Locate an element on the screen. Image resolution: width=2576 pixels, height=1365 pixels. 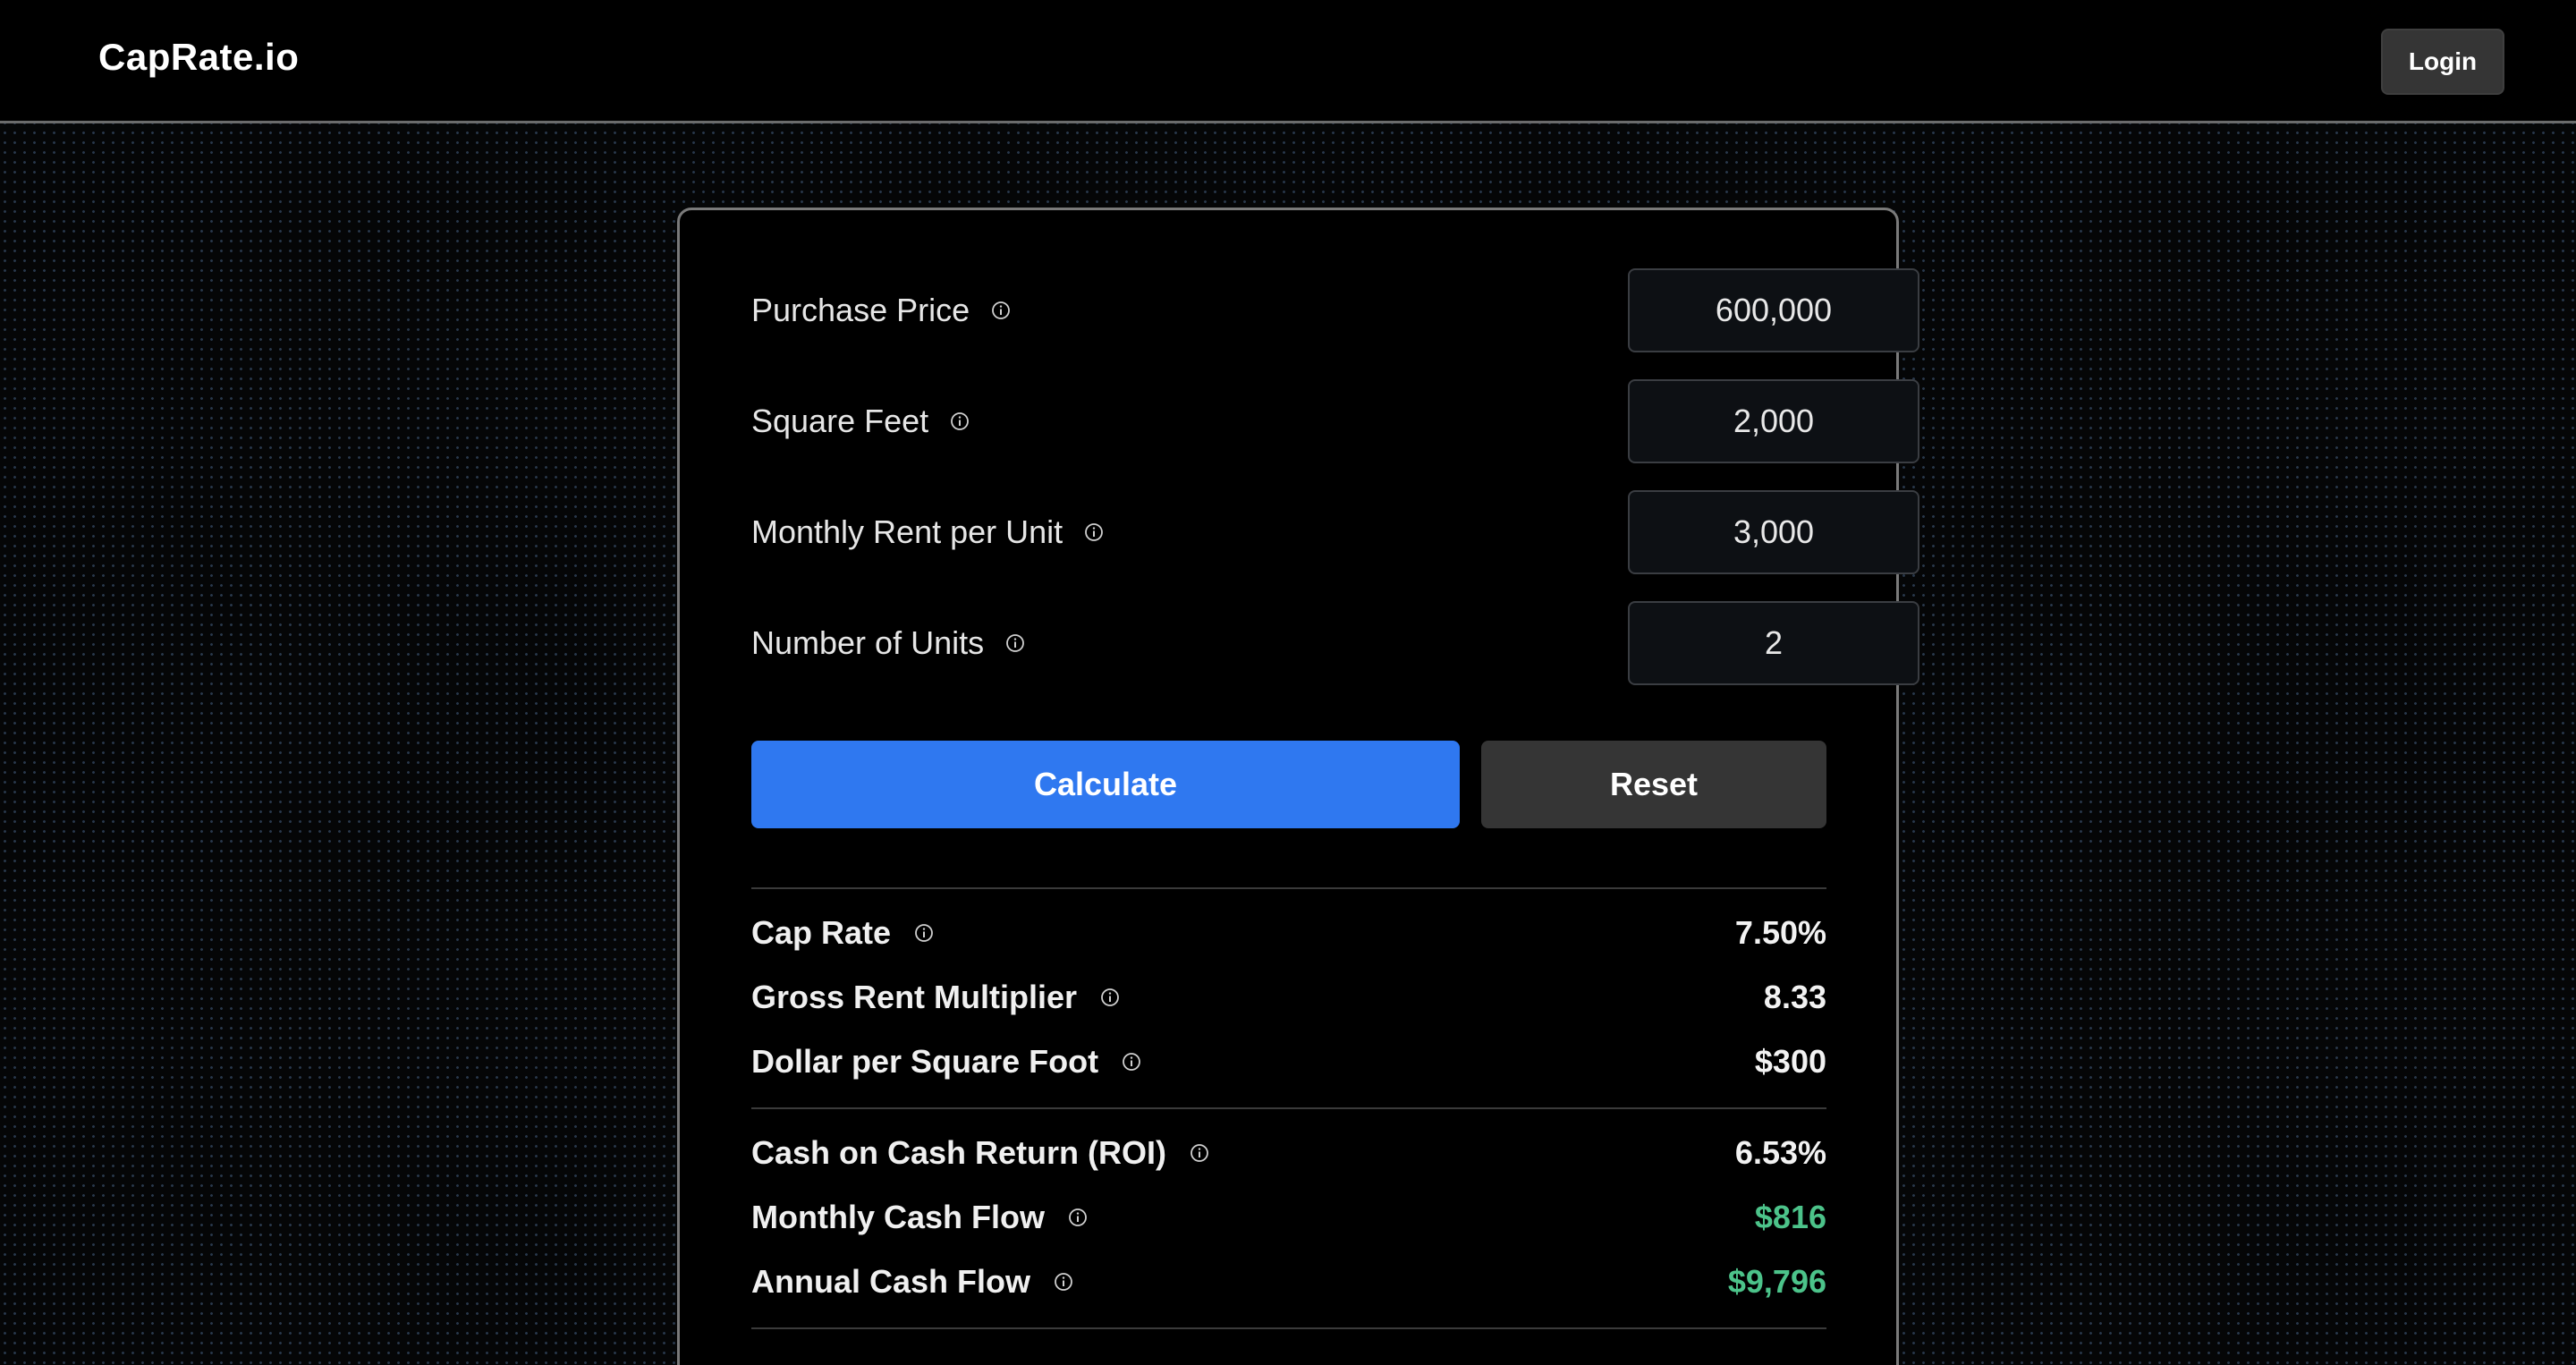
top-navbar: CapRate.io Login is located at coordinates (1288, 61).